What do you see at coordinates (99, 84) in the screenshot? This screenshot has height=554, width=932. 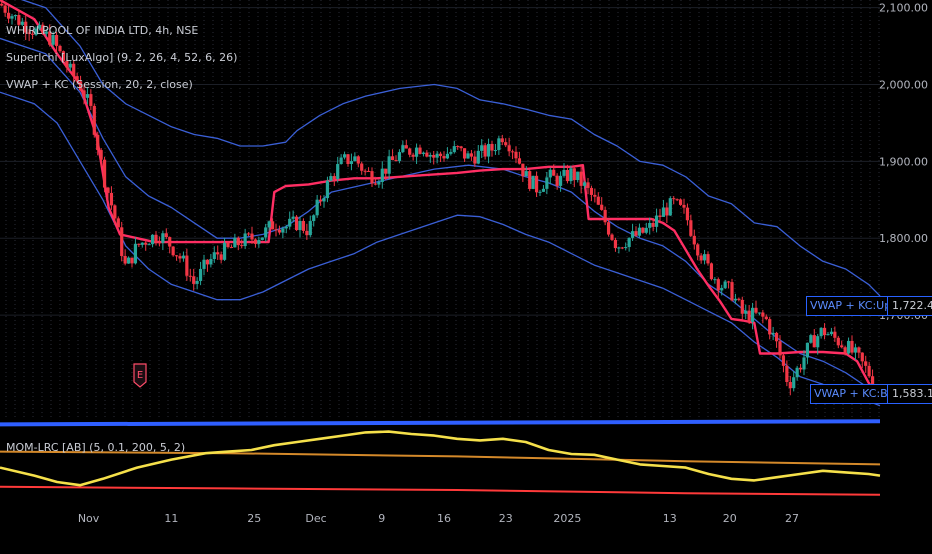 I see `legend-vwap-kc: VWAP + KC (Session, 20, 2, close)` at bounding box center [99, 84].